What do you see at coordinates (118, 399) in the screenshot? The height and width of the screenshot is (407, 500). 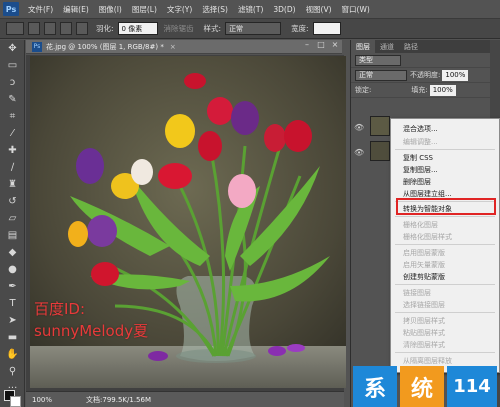 I see `document-size: 文档:799.5K/1.56M` at bounding box center [118, 399].